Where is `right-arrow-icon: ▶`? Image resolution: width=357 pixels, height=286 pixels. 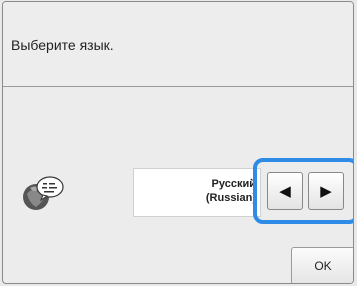
right-arrow-icon: ▶ is located at coordinates (326, 191).